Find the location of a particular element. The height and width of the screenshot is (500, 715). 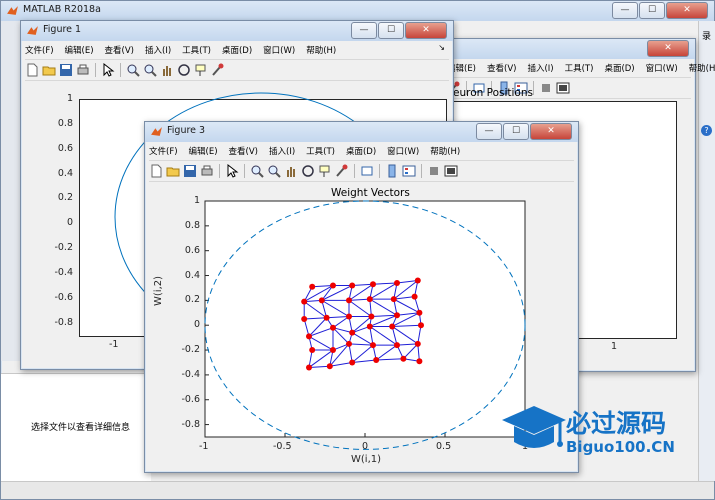

figure2-menu-help: 帮助(H) is located at coordinates (702, 68).